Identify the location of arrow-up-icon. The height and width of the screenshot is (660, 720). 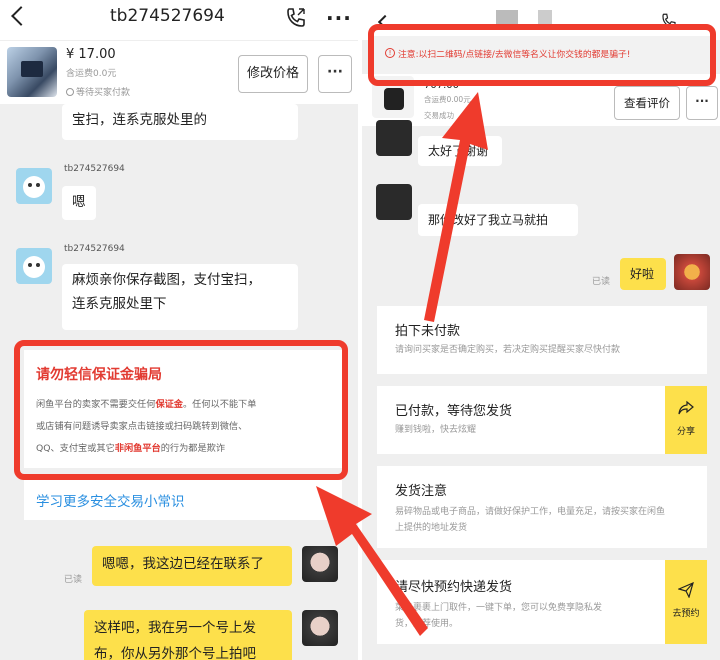
(456, 207).